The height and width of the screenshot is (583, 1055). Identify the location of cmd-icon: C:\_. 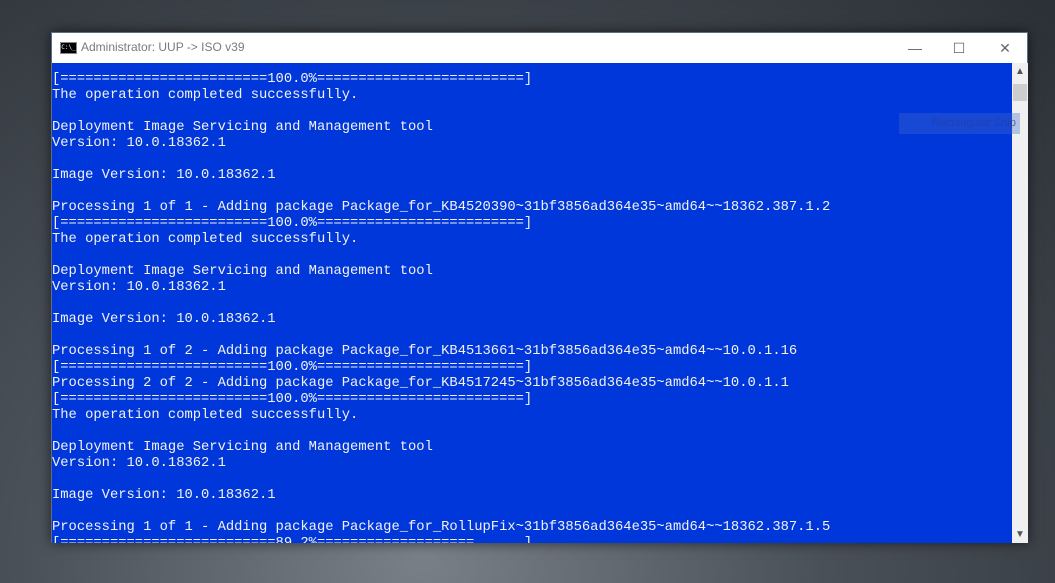
(68, 48).